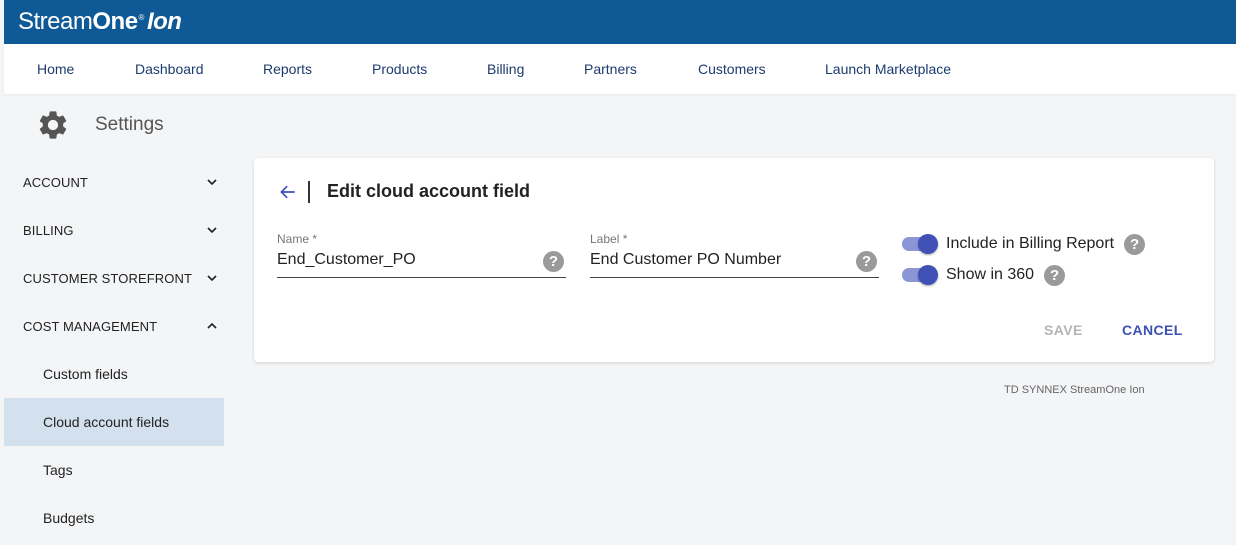 Image resolution: width=1236 pixels, height=545 pixels. What do you see at coordinates (610, 69) in the screenshot?
I see `nav-partners: Partners` at bounding box center [610, 69].